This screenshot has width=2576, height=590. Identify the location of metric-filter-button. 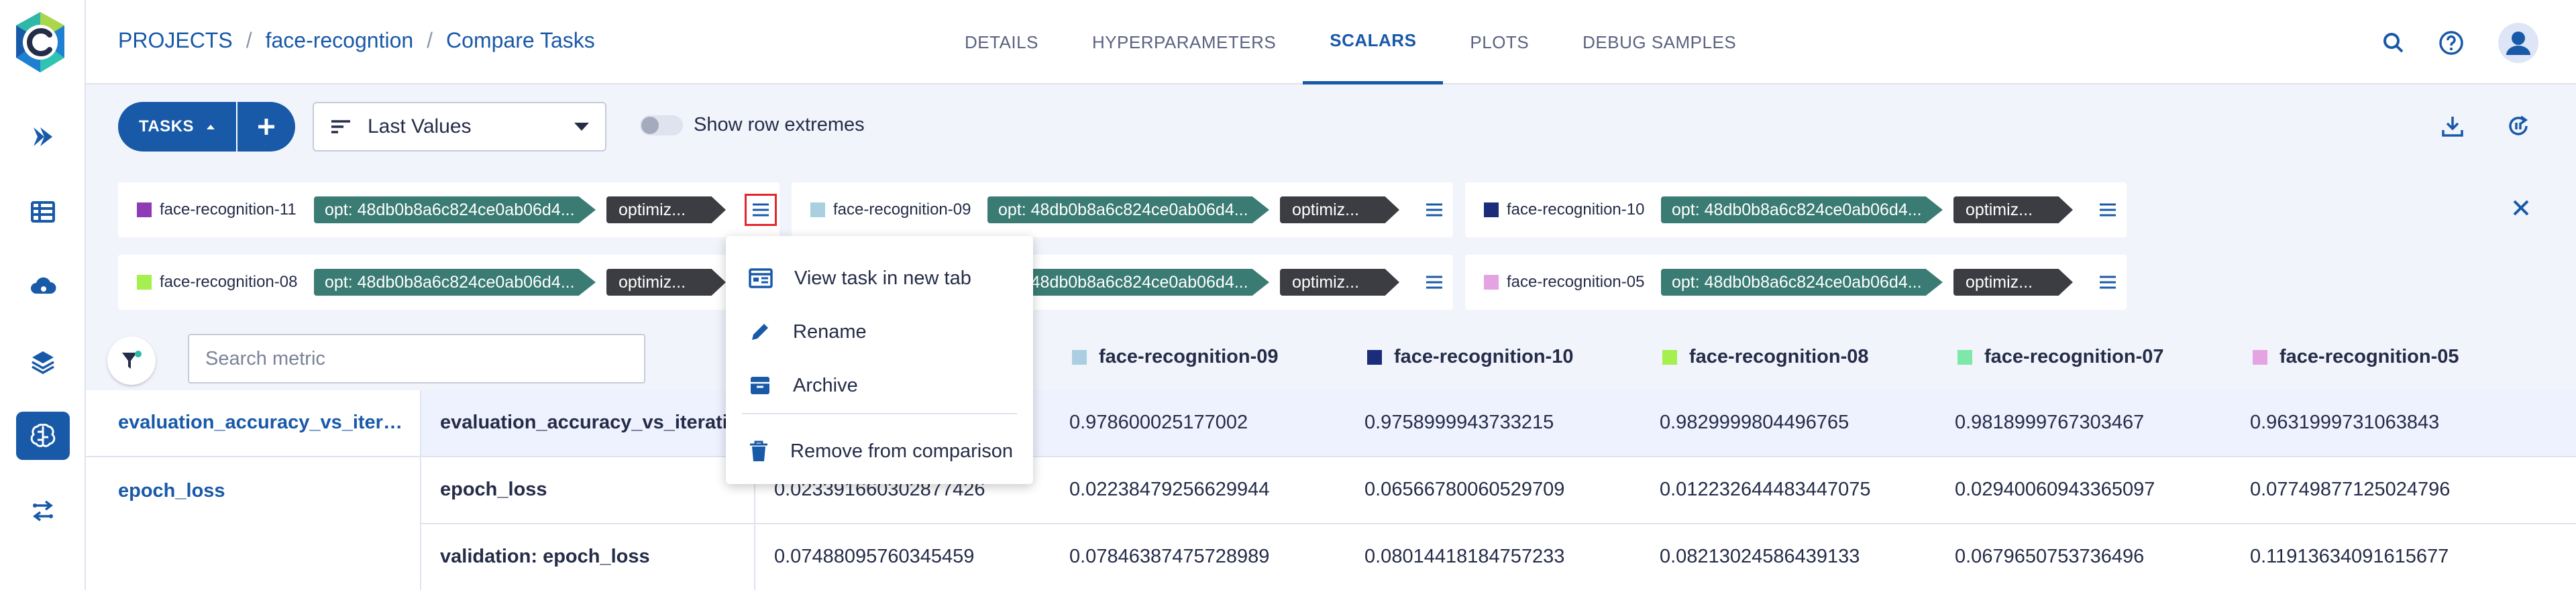
(131, 361).